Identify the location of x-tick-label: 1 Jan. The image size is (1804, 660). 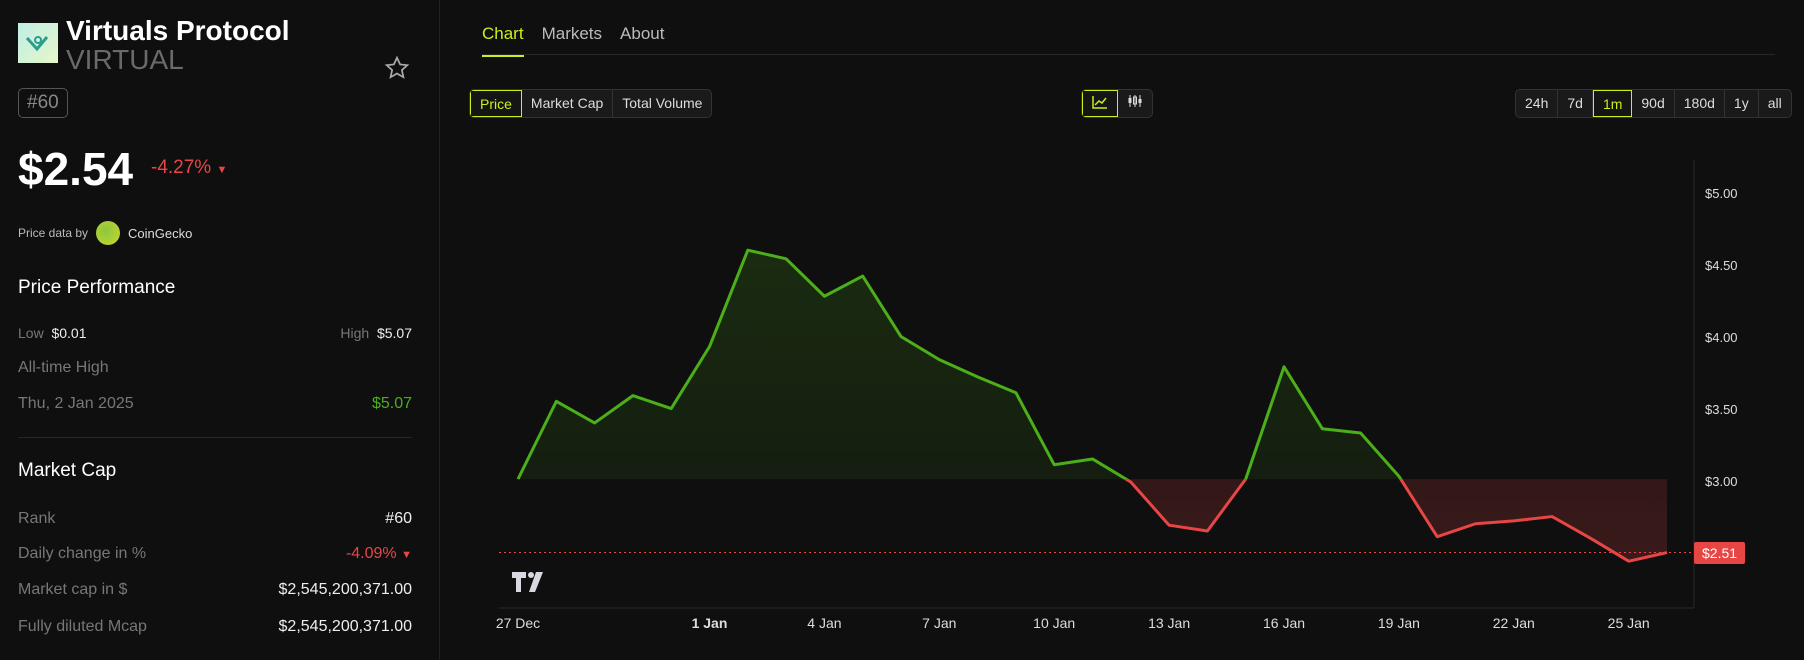
(709, 623).